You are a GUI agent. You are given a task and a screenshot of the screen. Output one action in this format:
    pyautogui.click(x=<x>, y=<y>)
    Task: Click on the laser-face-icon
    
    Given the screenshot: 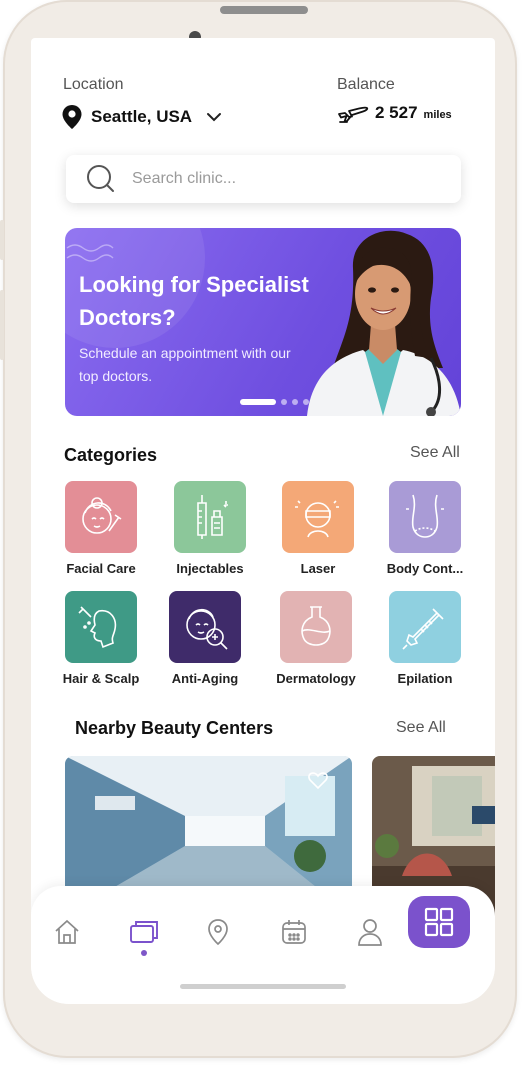 What is the action you would take?
    pyautogui.click(x=318, y=517)
    